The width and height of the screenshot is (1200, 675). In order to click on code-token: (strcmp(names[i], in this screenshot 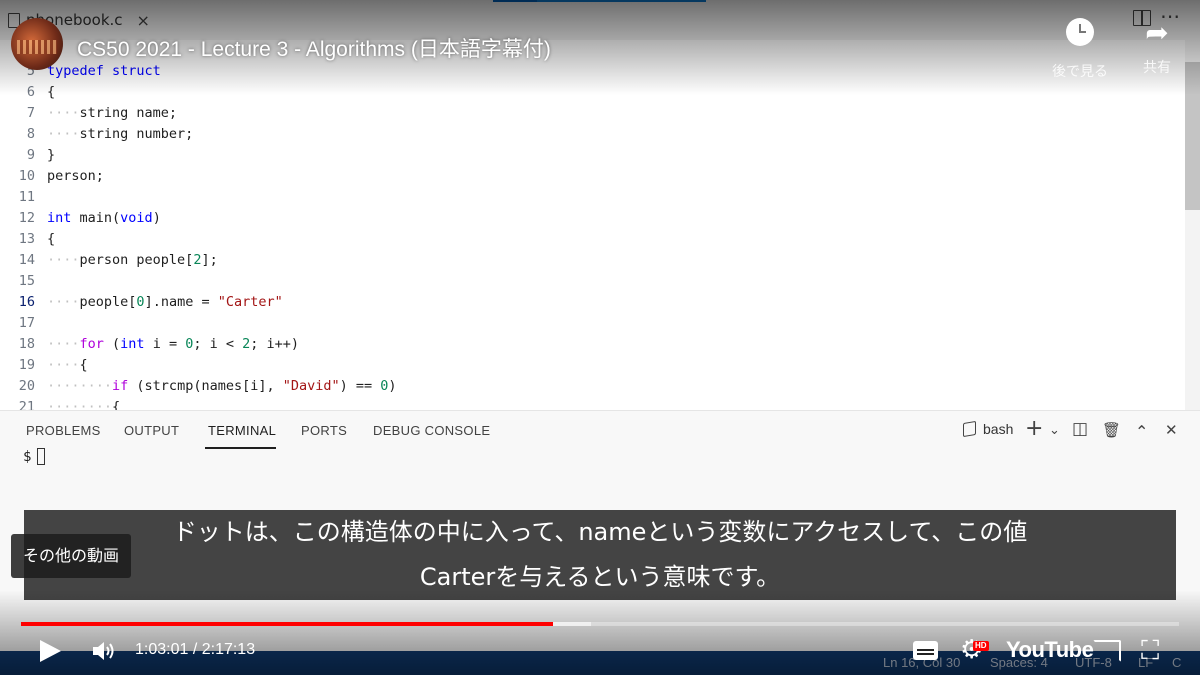, I will do `click(205, 386)`.